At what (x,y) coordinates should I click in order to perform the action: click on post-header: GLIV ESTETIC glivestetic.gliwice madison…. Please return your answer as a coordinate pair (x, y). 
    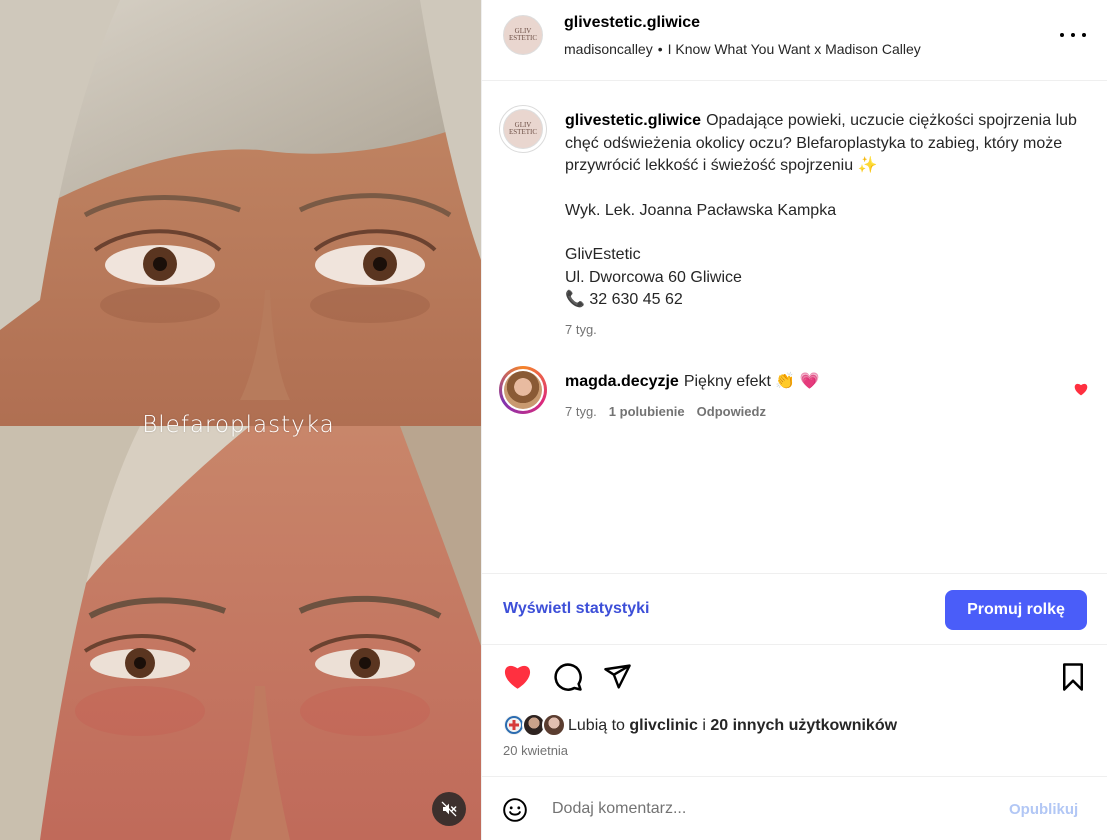
    Looking at the image, I should click on (794, 40).